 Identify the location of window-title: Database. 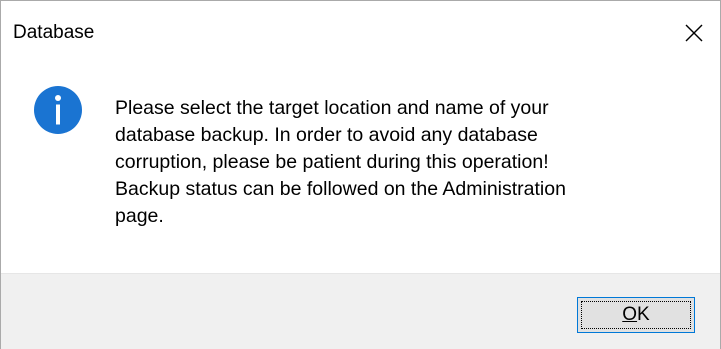
(54, 32).